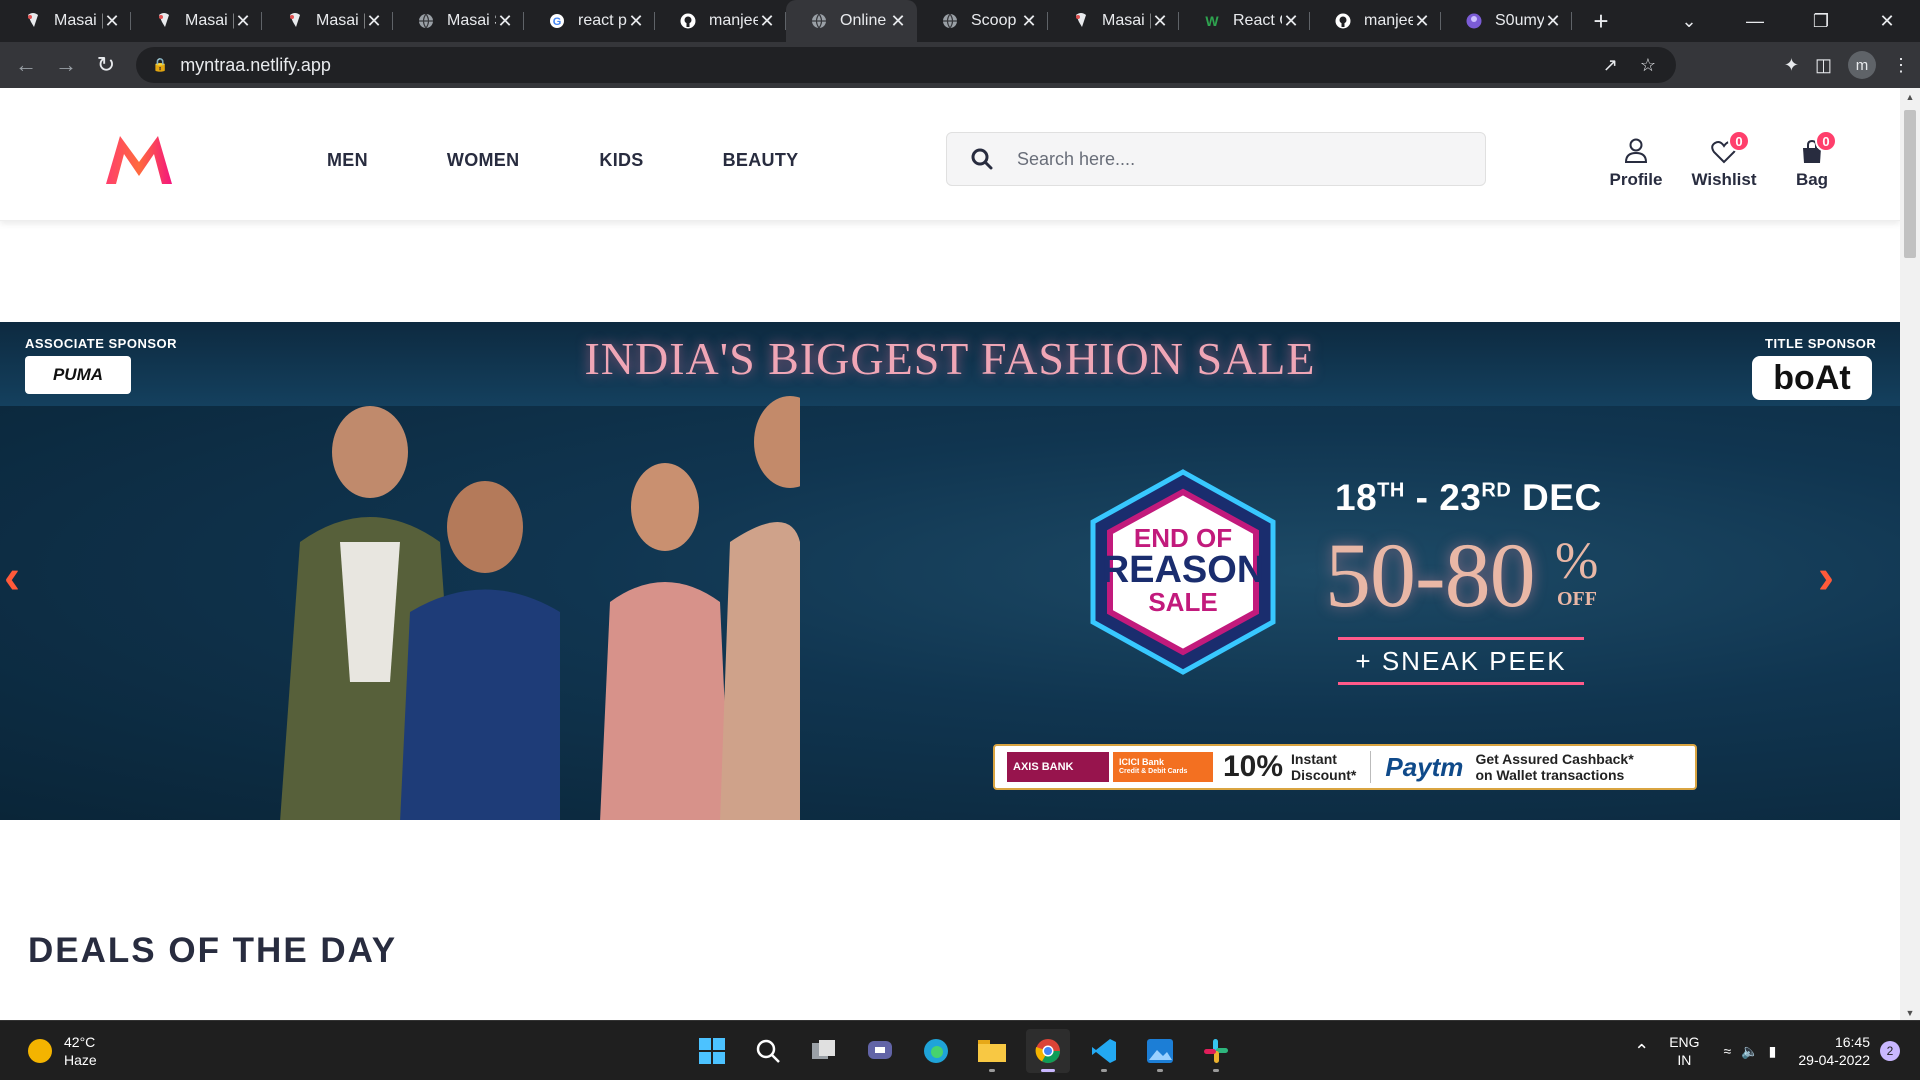  What do you see at coordinates (1183, 570) in the screenshot?
I see `sale-line-2: REASON` at bounding box center [1183, 570].